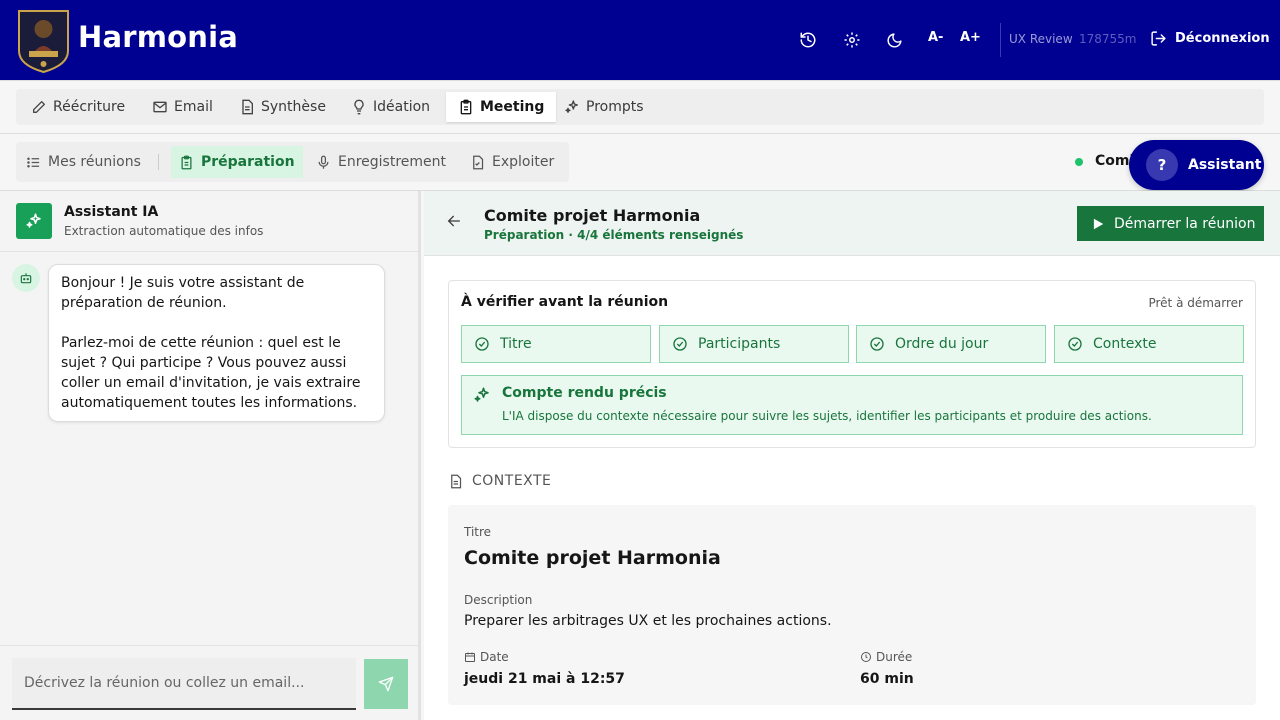 The width and height of the screenshot is (1280, 720). I want to click on subtab-enregistrement: Enregistrement, so click(381, 162).